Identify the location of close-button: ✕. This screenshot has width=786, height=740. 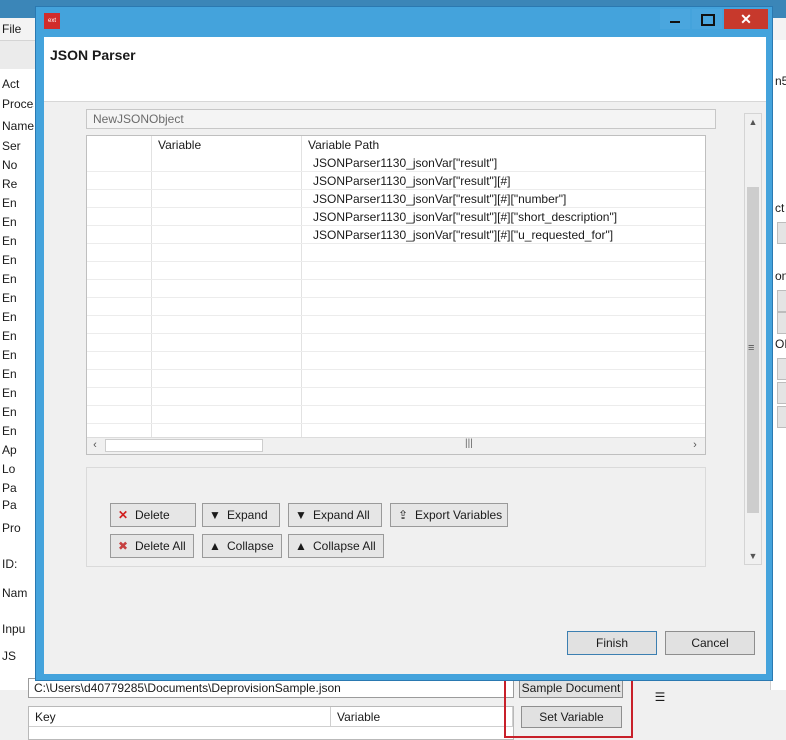
(746, 19).